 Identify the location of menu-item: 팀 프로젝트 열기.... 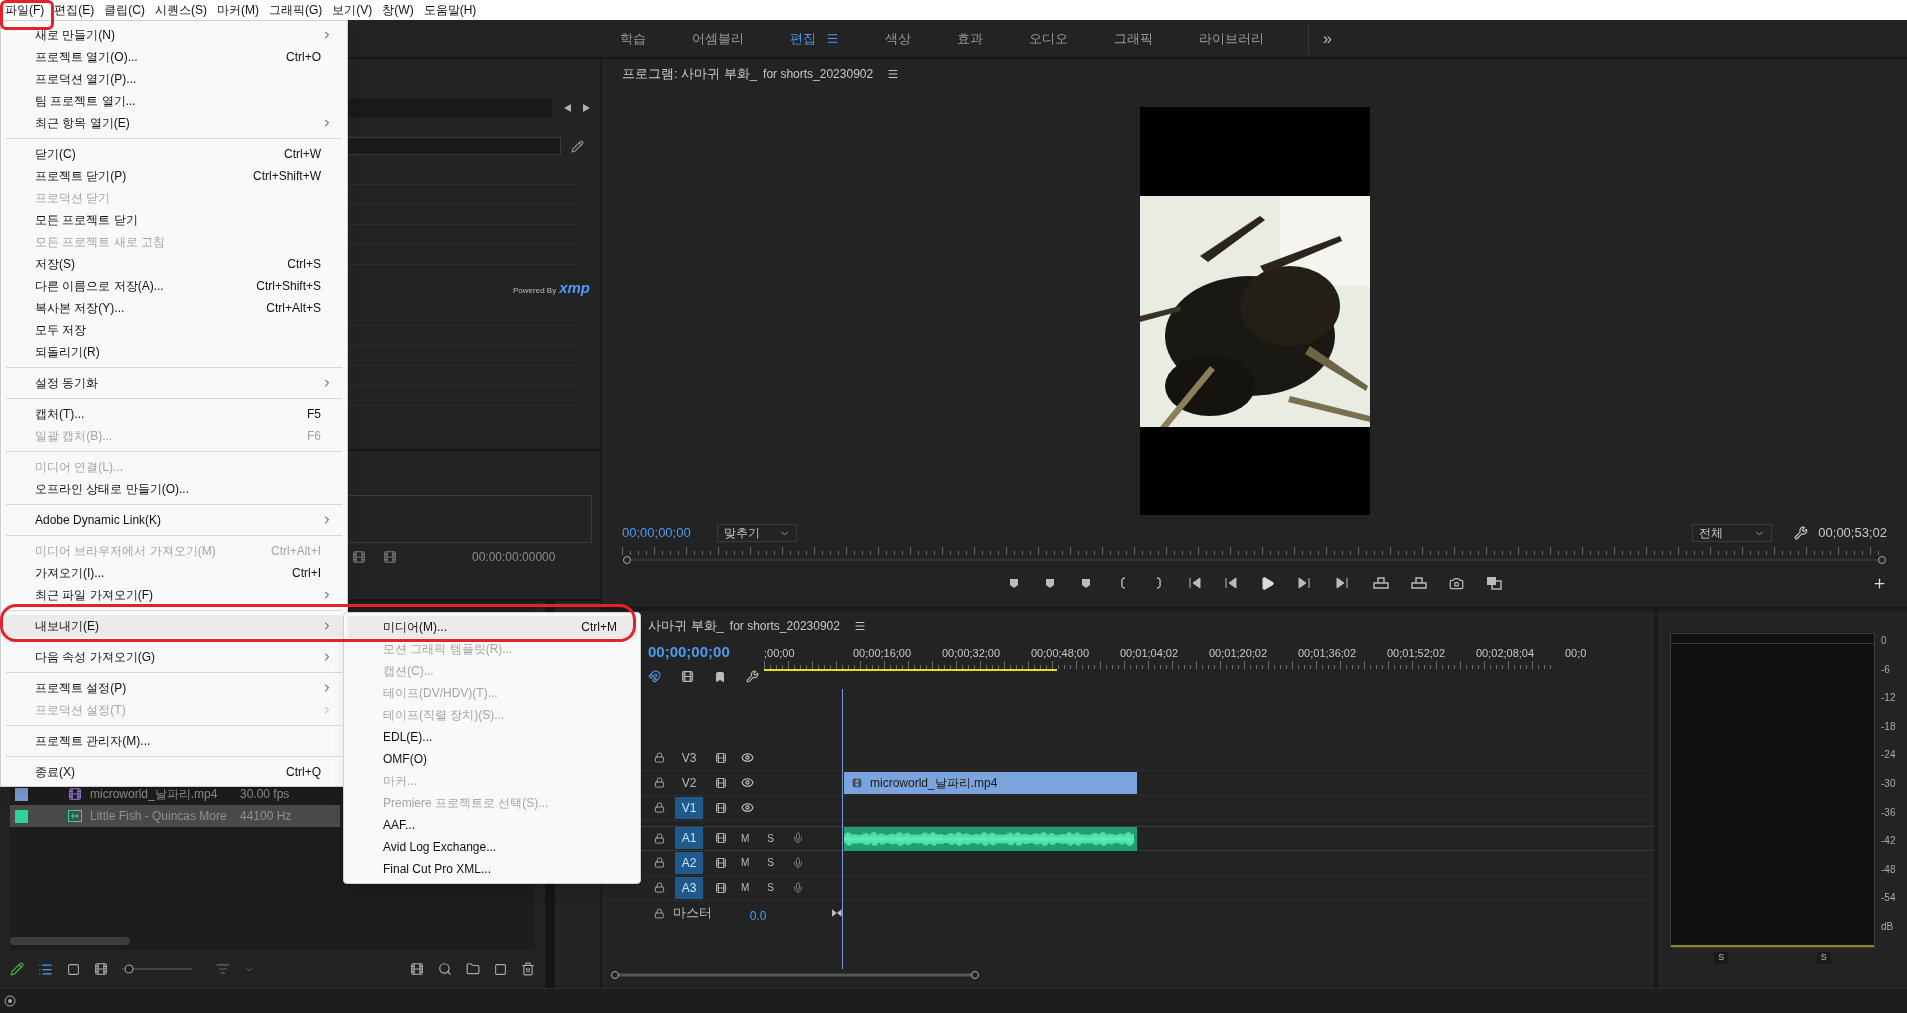
(174, 101).